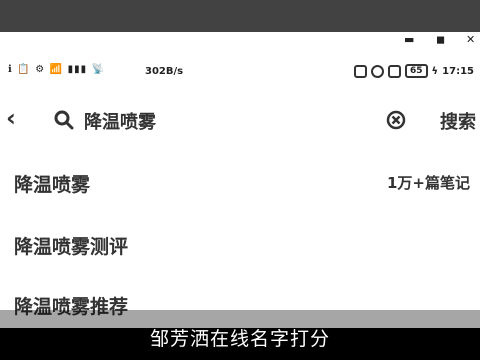 This screenshot has height=360, width=480. I want to click on back-icon: ‹, so click(11, 118).